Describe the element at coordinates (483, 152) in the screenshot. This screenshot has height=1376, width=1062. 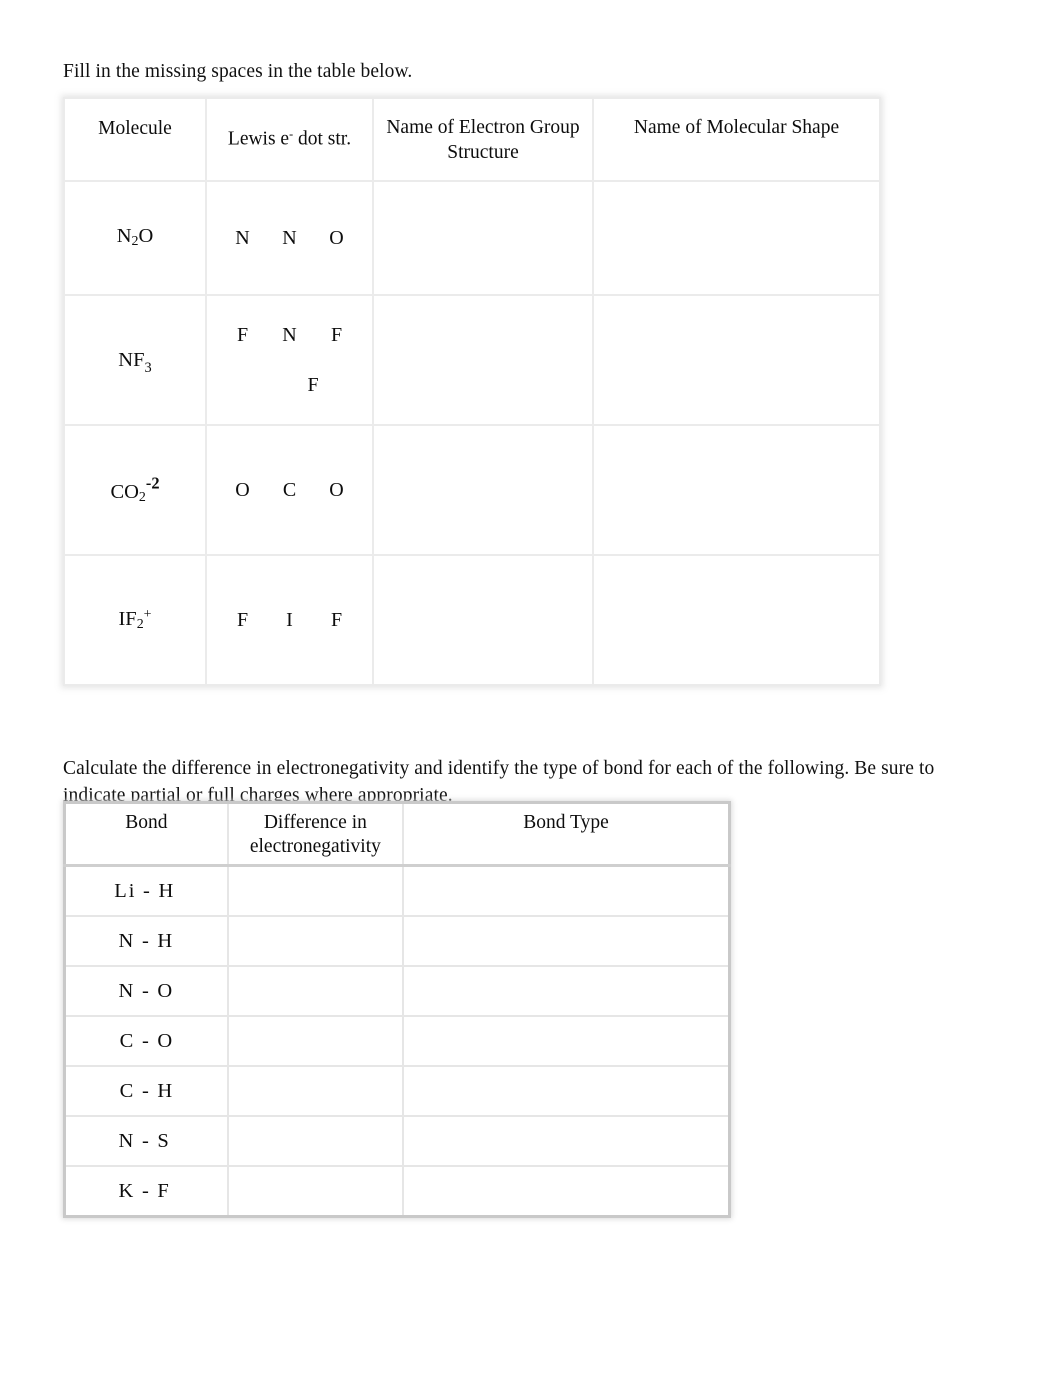
I see `header-egs-line2: Structure` at that location.